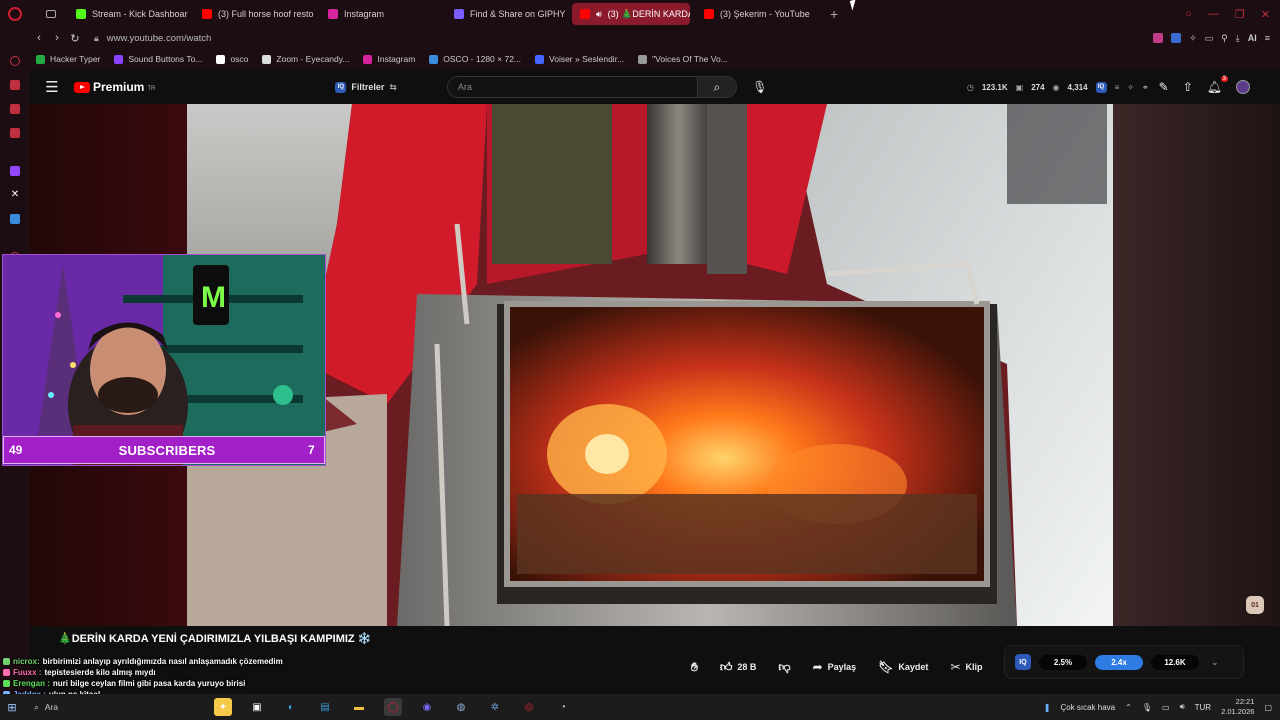  I want to click on widgets-icon: ✦, so click(223, 707).